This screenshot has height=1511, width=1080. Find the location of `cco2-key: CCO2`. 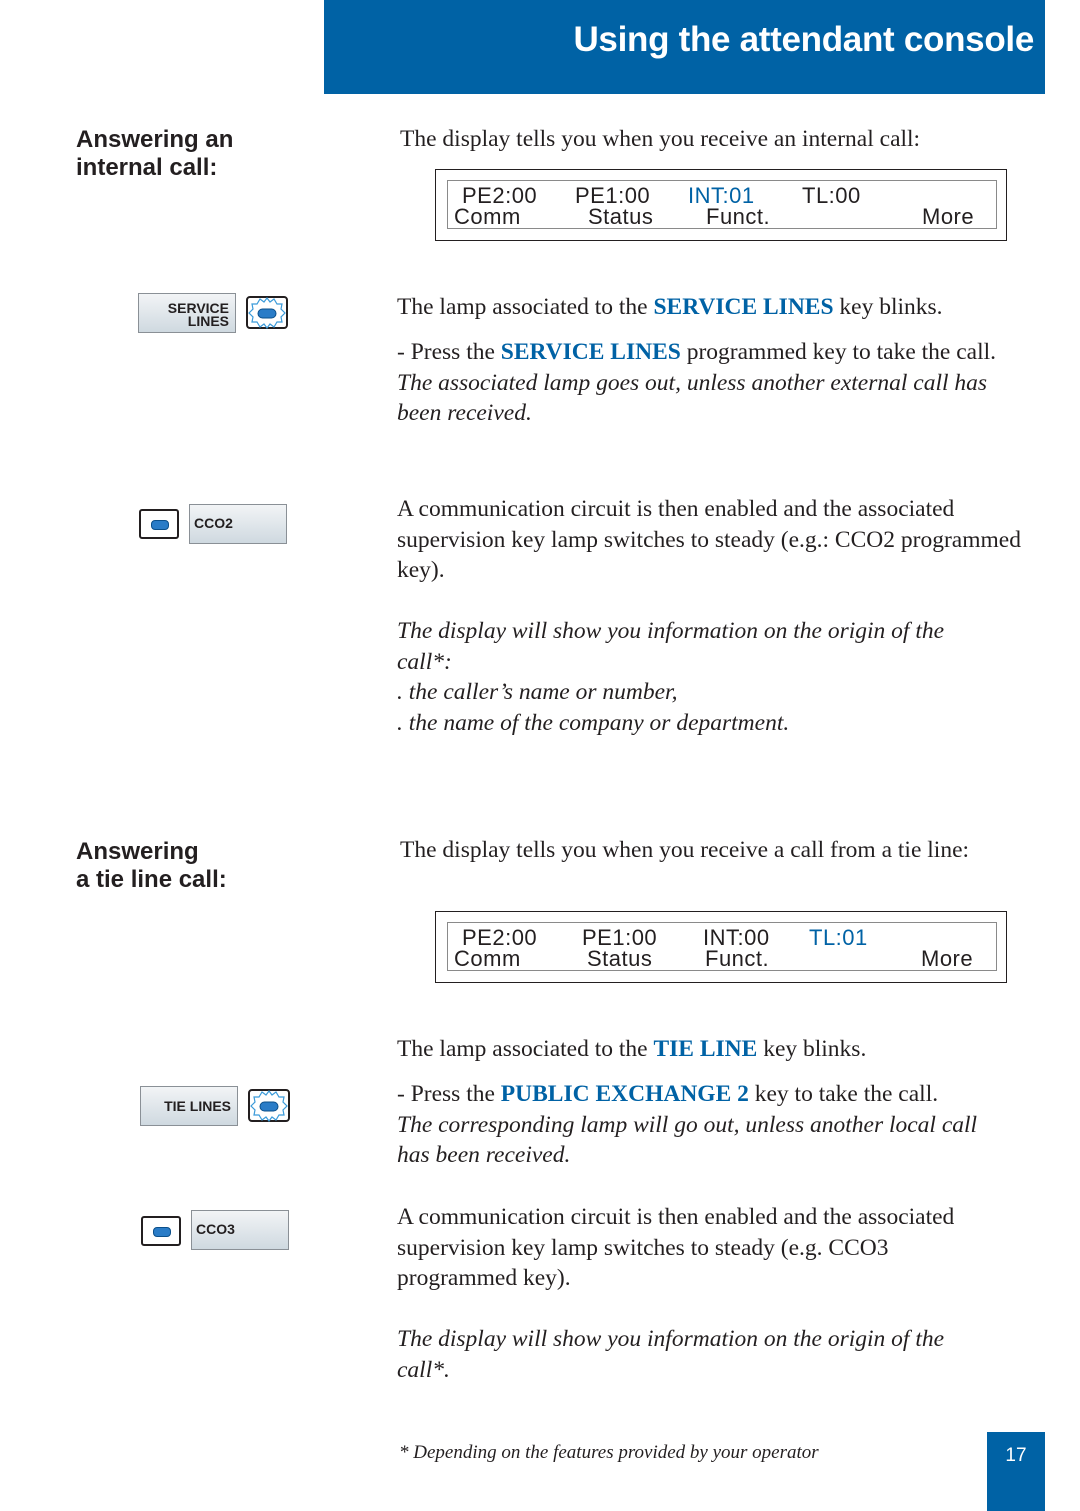

cco2-key: CCO2 is located at coordinates (238, 524).